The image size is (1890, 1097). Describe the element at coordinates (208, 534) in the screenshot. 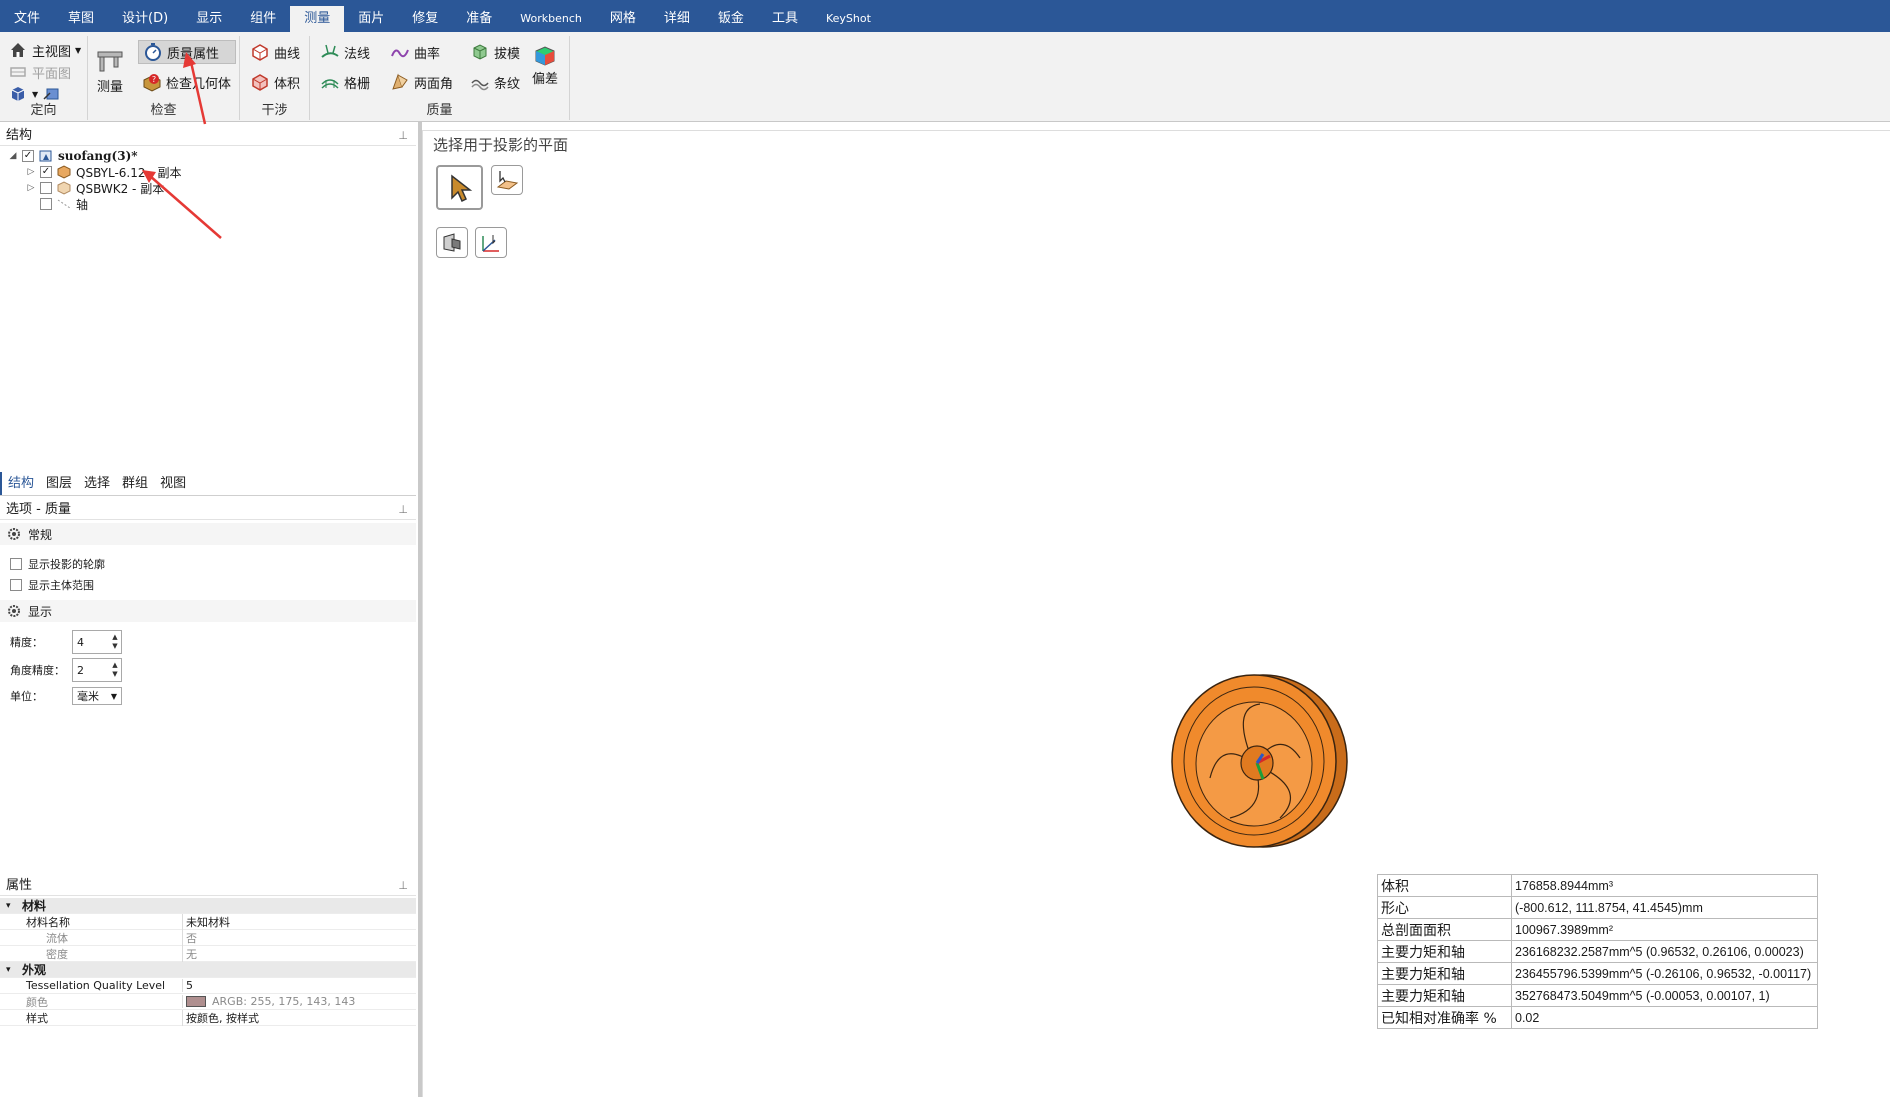

I see `general-section-header: 常规` at that location.